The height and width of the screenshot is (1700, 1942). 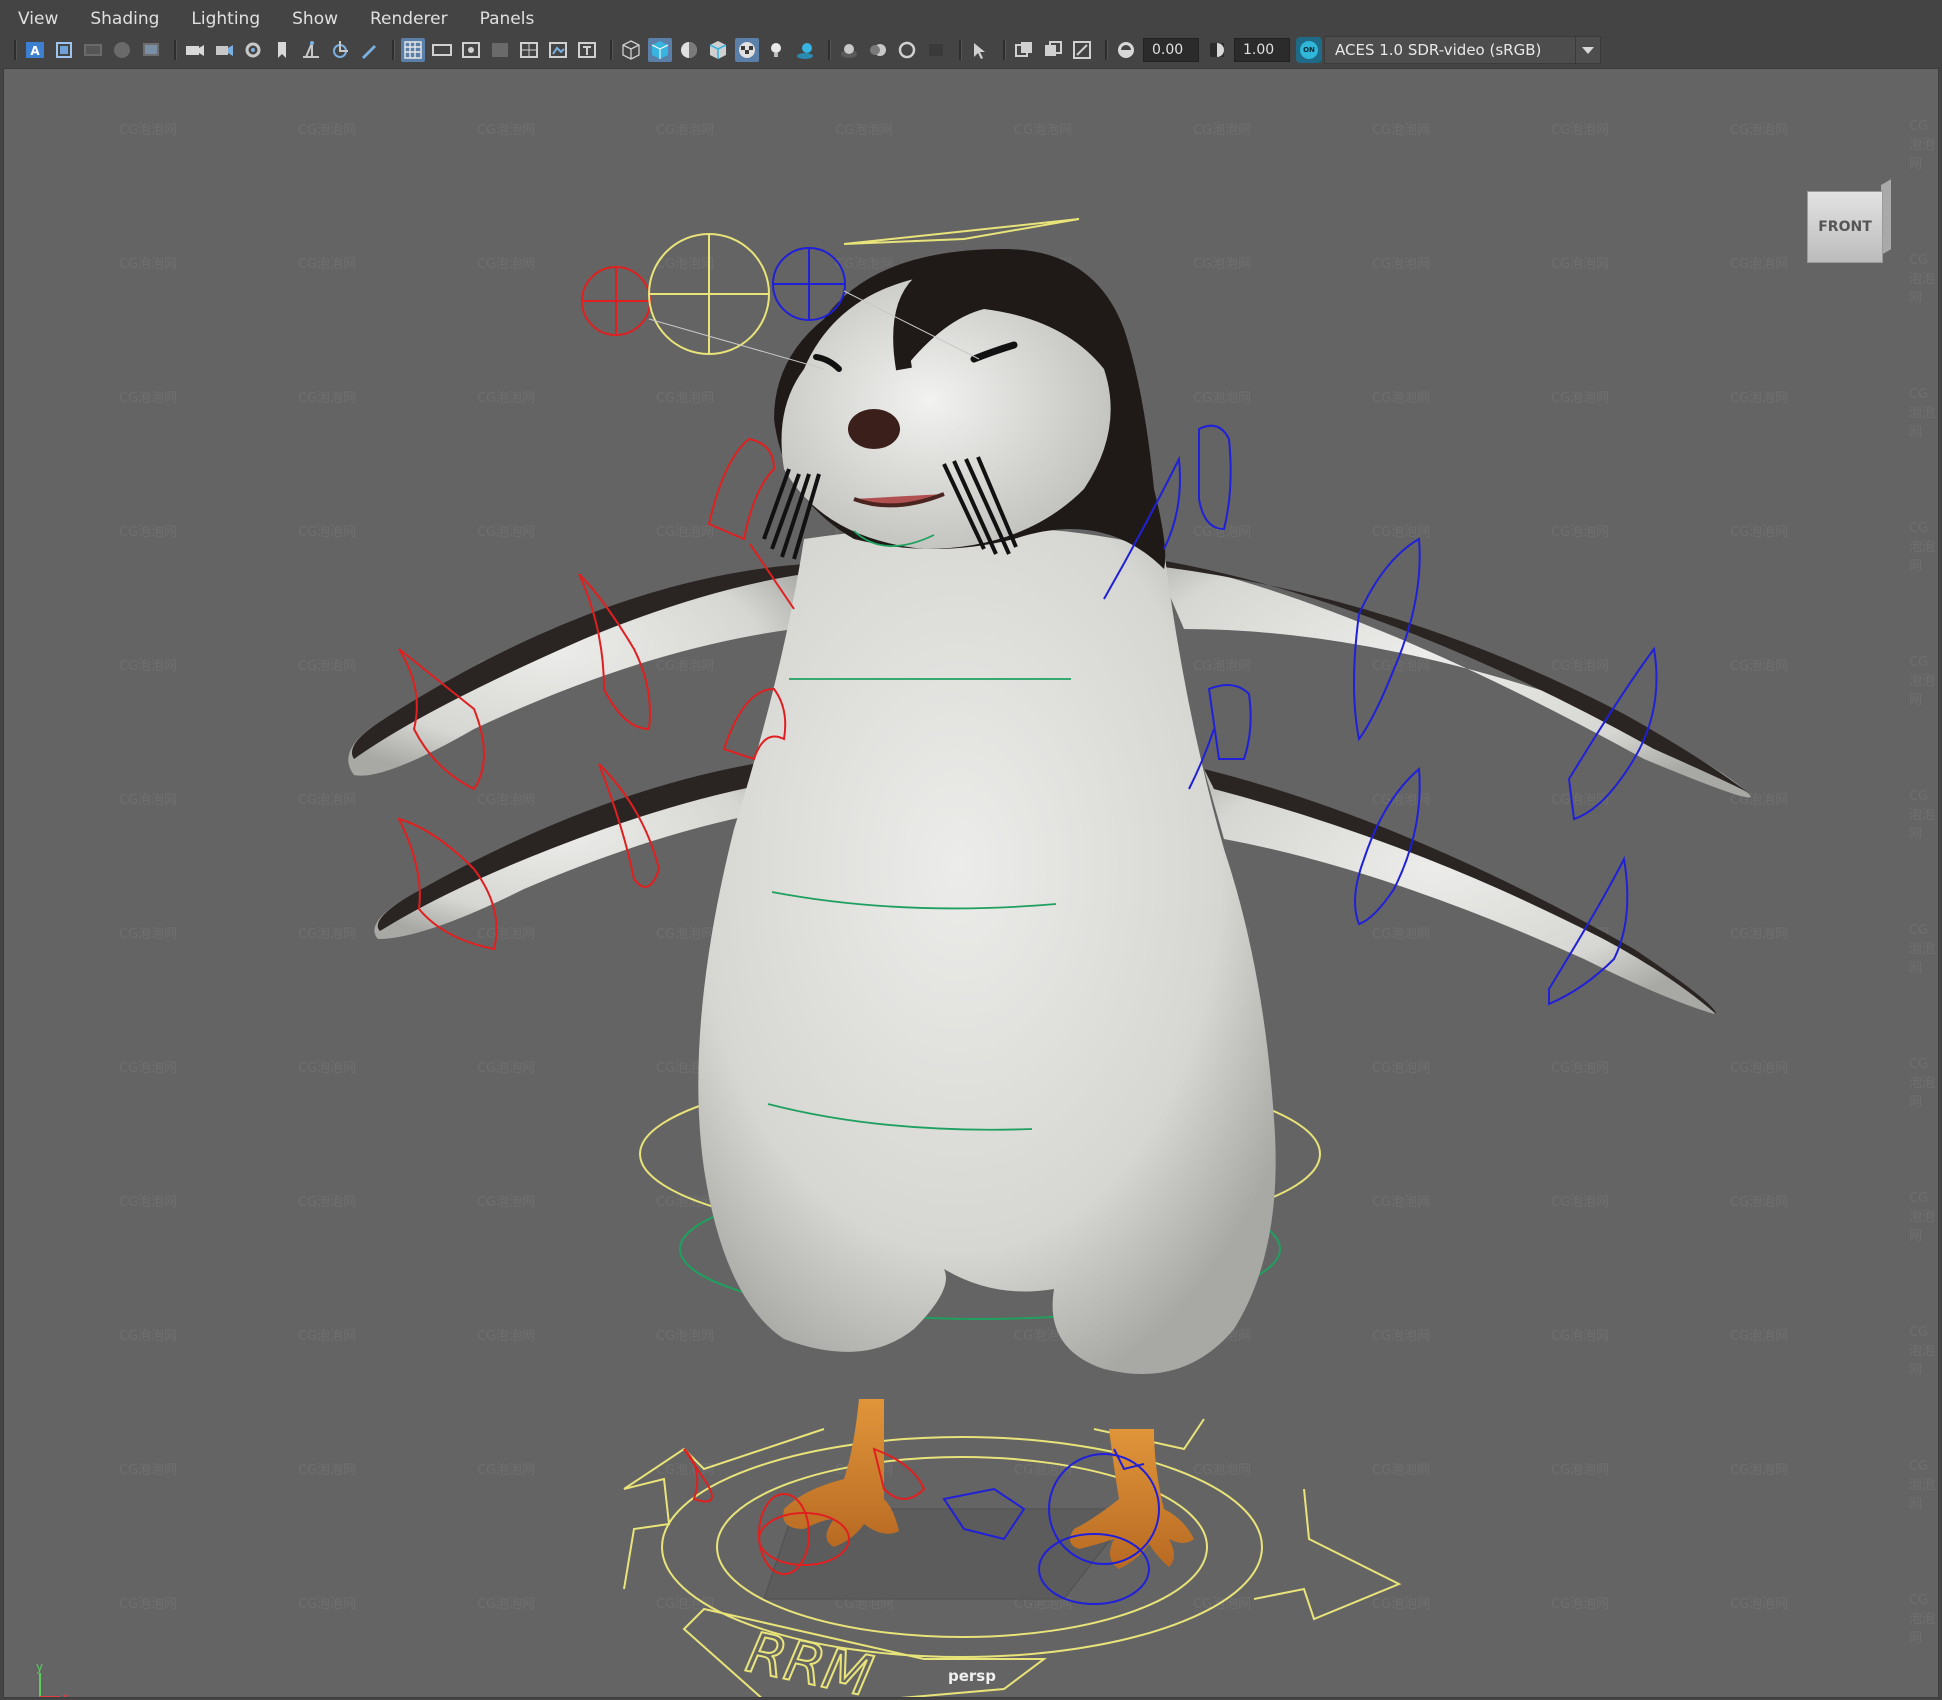 I want to click on backface-icon, so click(x=1082, y=50).